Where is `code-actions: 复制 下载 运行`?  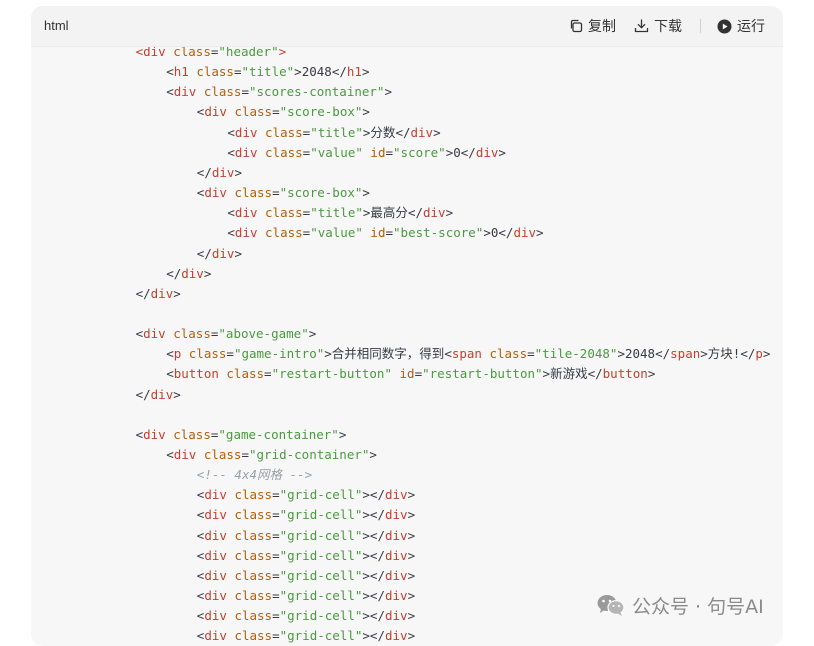
code-actions: 复制 下载 运行 is located at coordinates (667, 26).